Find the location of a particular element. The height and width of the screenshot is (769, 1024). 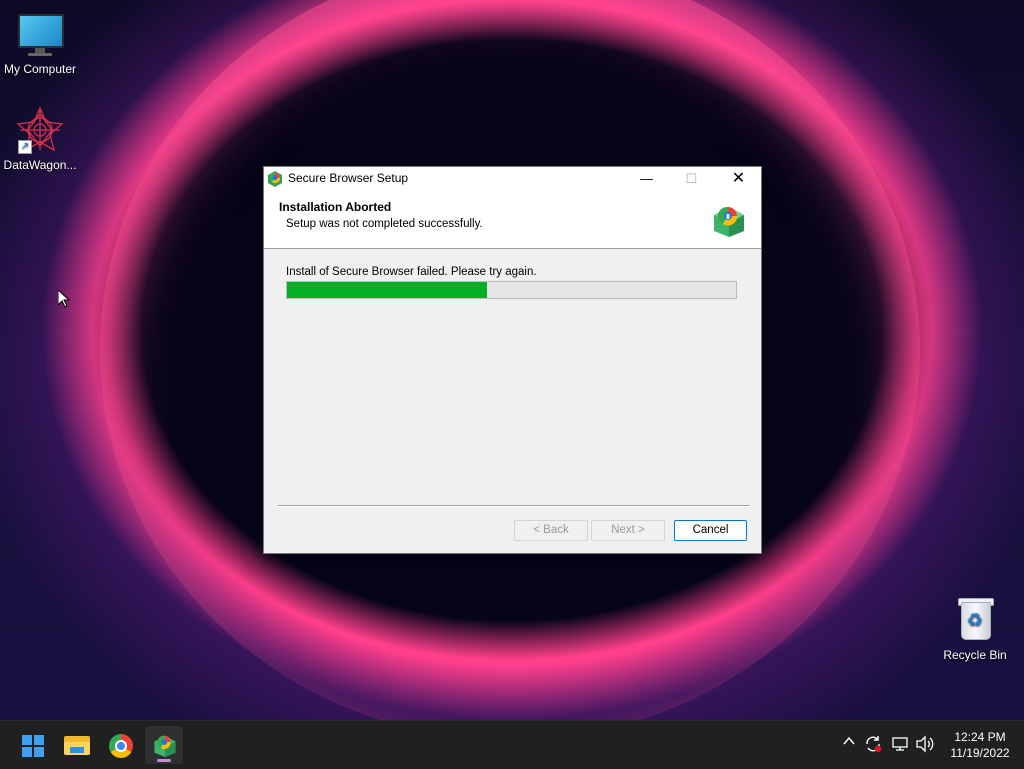

windows-logo-icon is located at coordinates (33, 746).